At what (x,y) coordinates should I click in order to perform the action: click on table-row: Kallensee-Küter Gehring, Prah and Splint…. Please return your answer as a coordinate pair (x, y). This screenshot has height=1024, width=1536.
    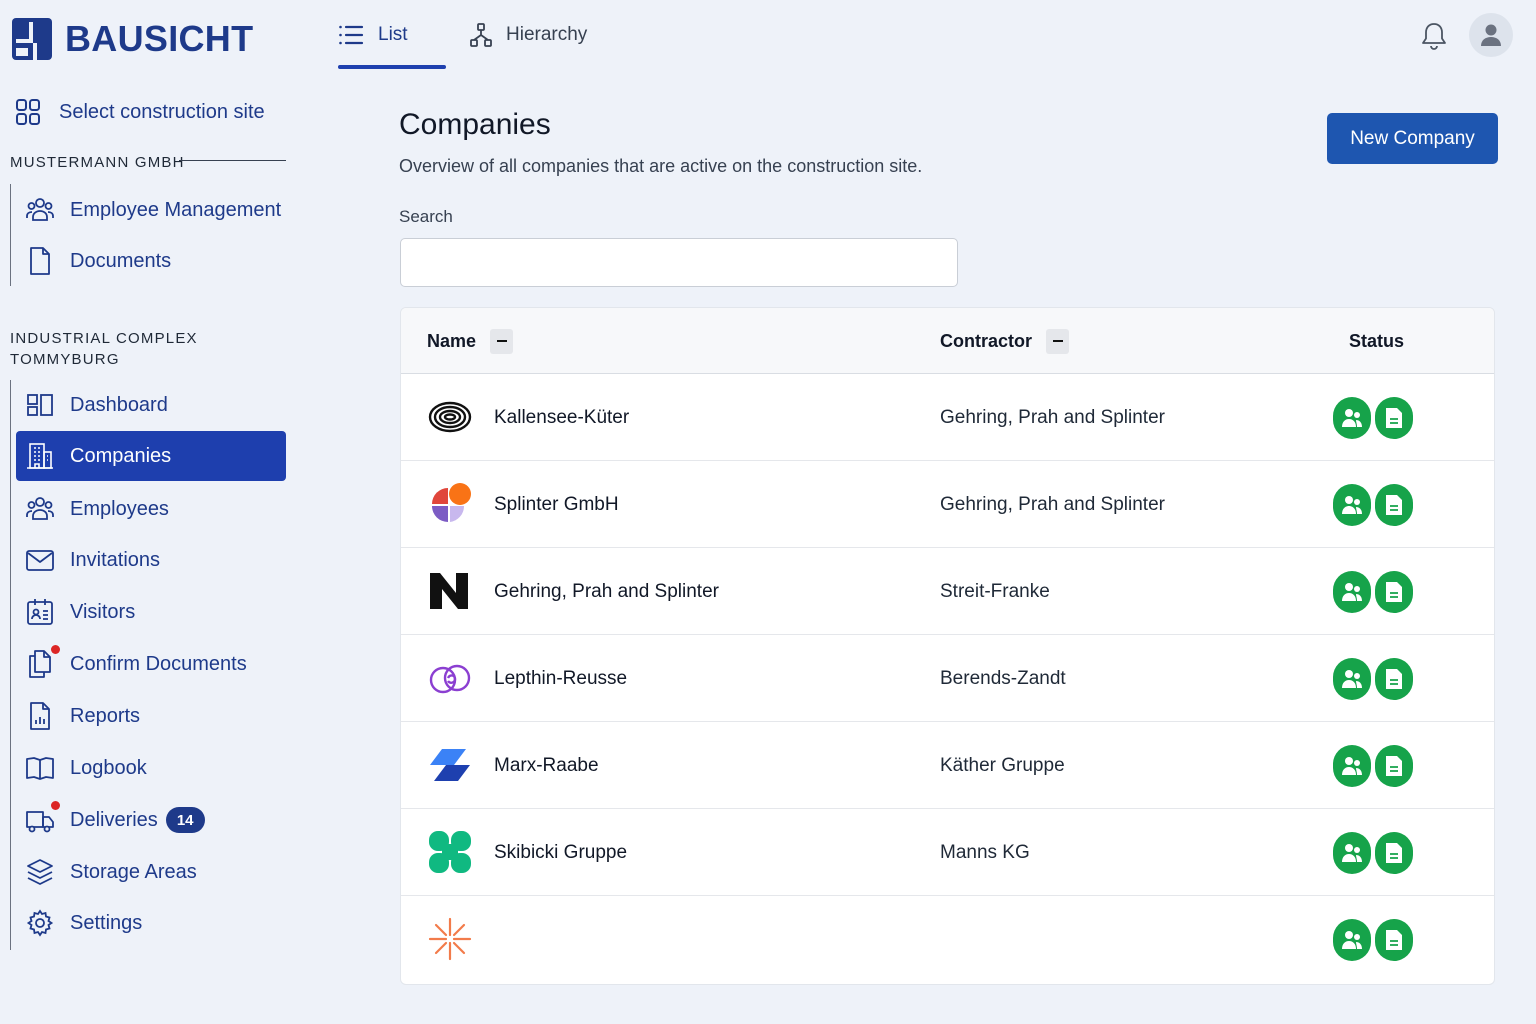
    Looking at the image, I should click on (947, 417).